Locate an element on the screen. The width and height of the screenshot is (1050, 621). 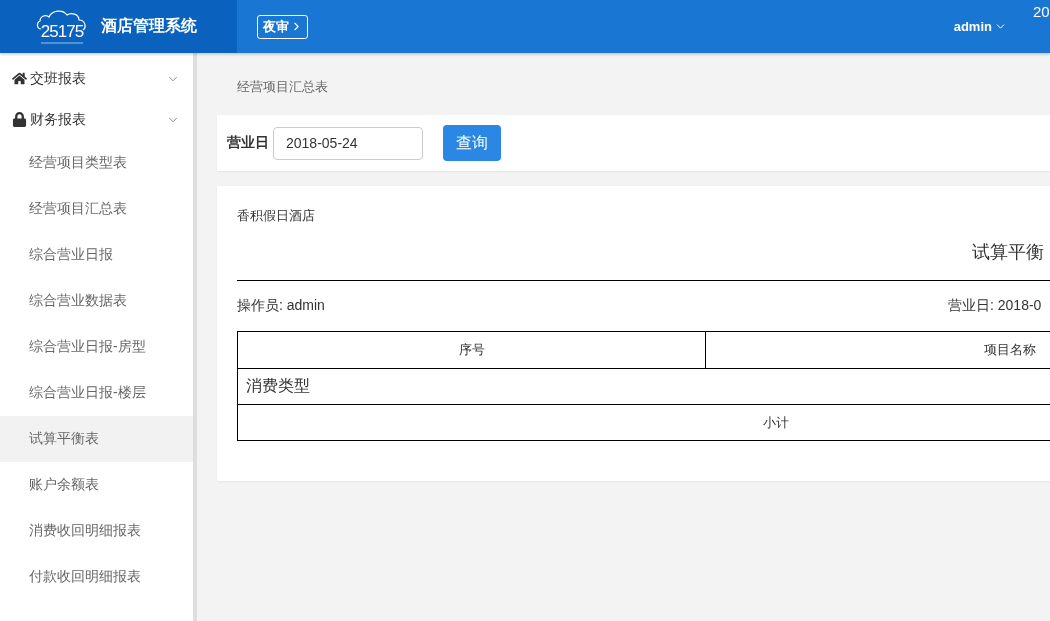
menu-item: 试算平衡表 is located at coordinates (96, 439).